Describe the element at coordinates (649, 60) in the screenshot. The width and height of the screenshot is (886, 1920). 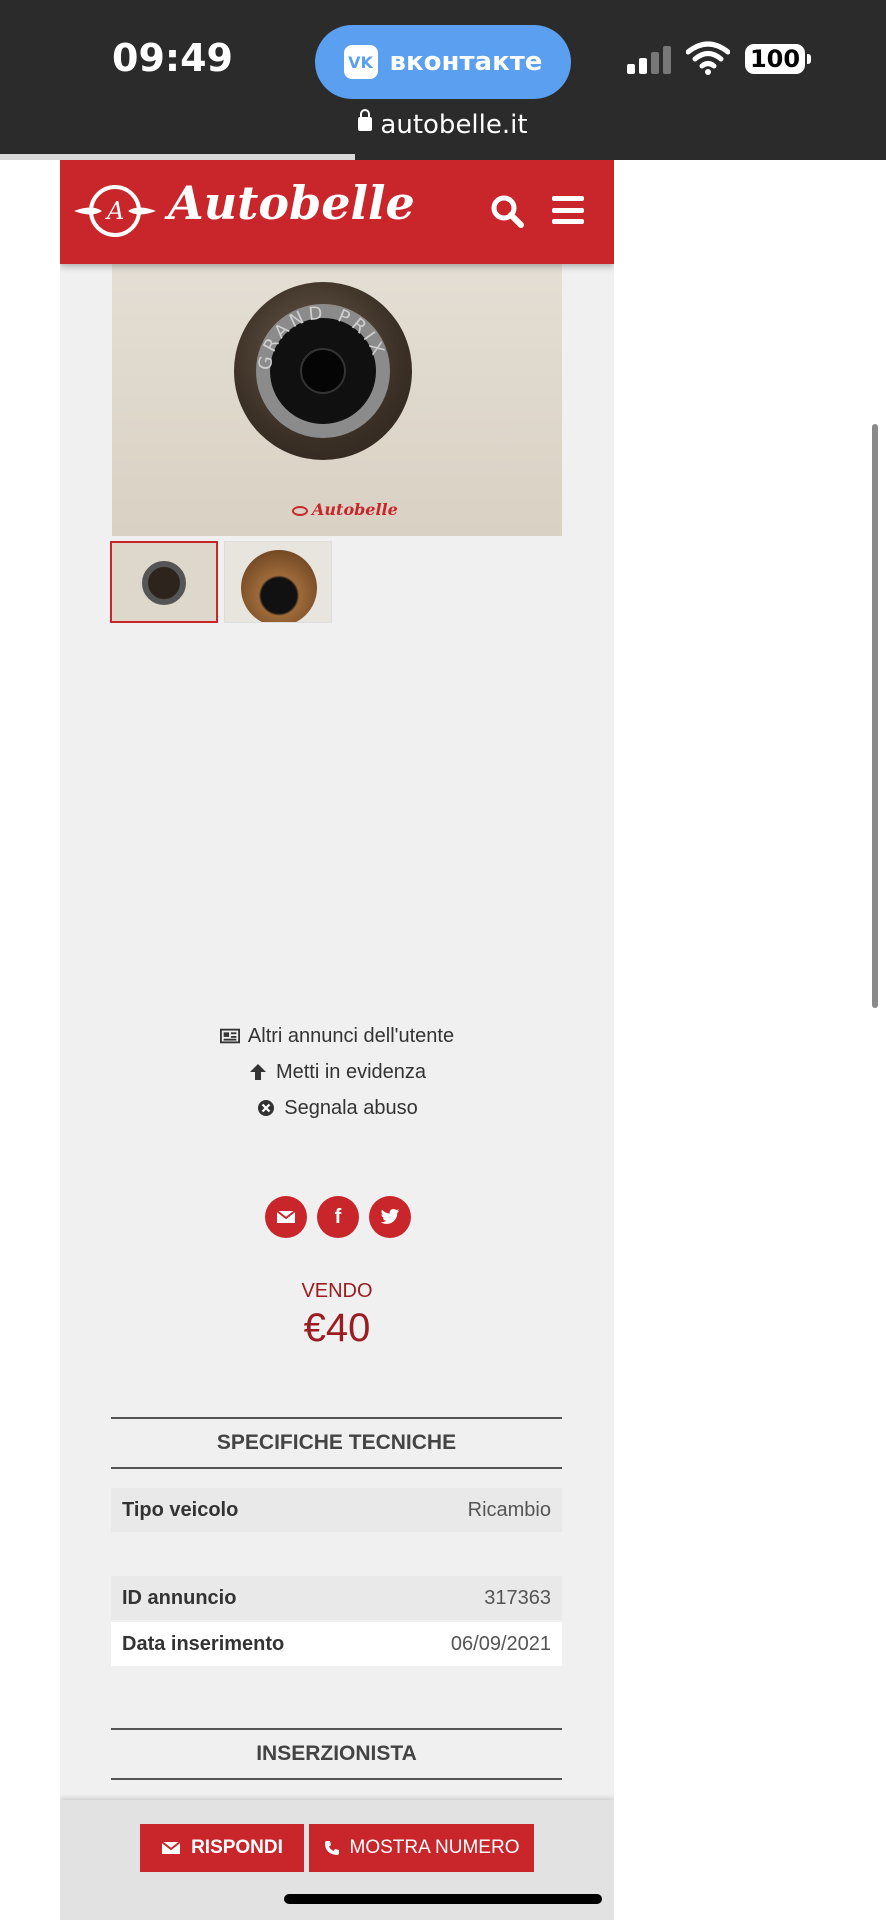
I see `cellular-signal-icon` at that location.